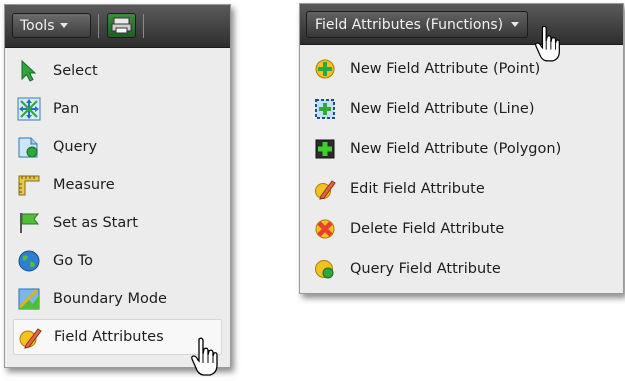 The height and width of the screenshot is (381, 625). What do you see at coordinates (110, 299) in the screenshot?
I see `menu-item-label: Boundary Mode` at bounding box center [110, 299].